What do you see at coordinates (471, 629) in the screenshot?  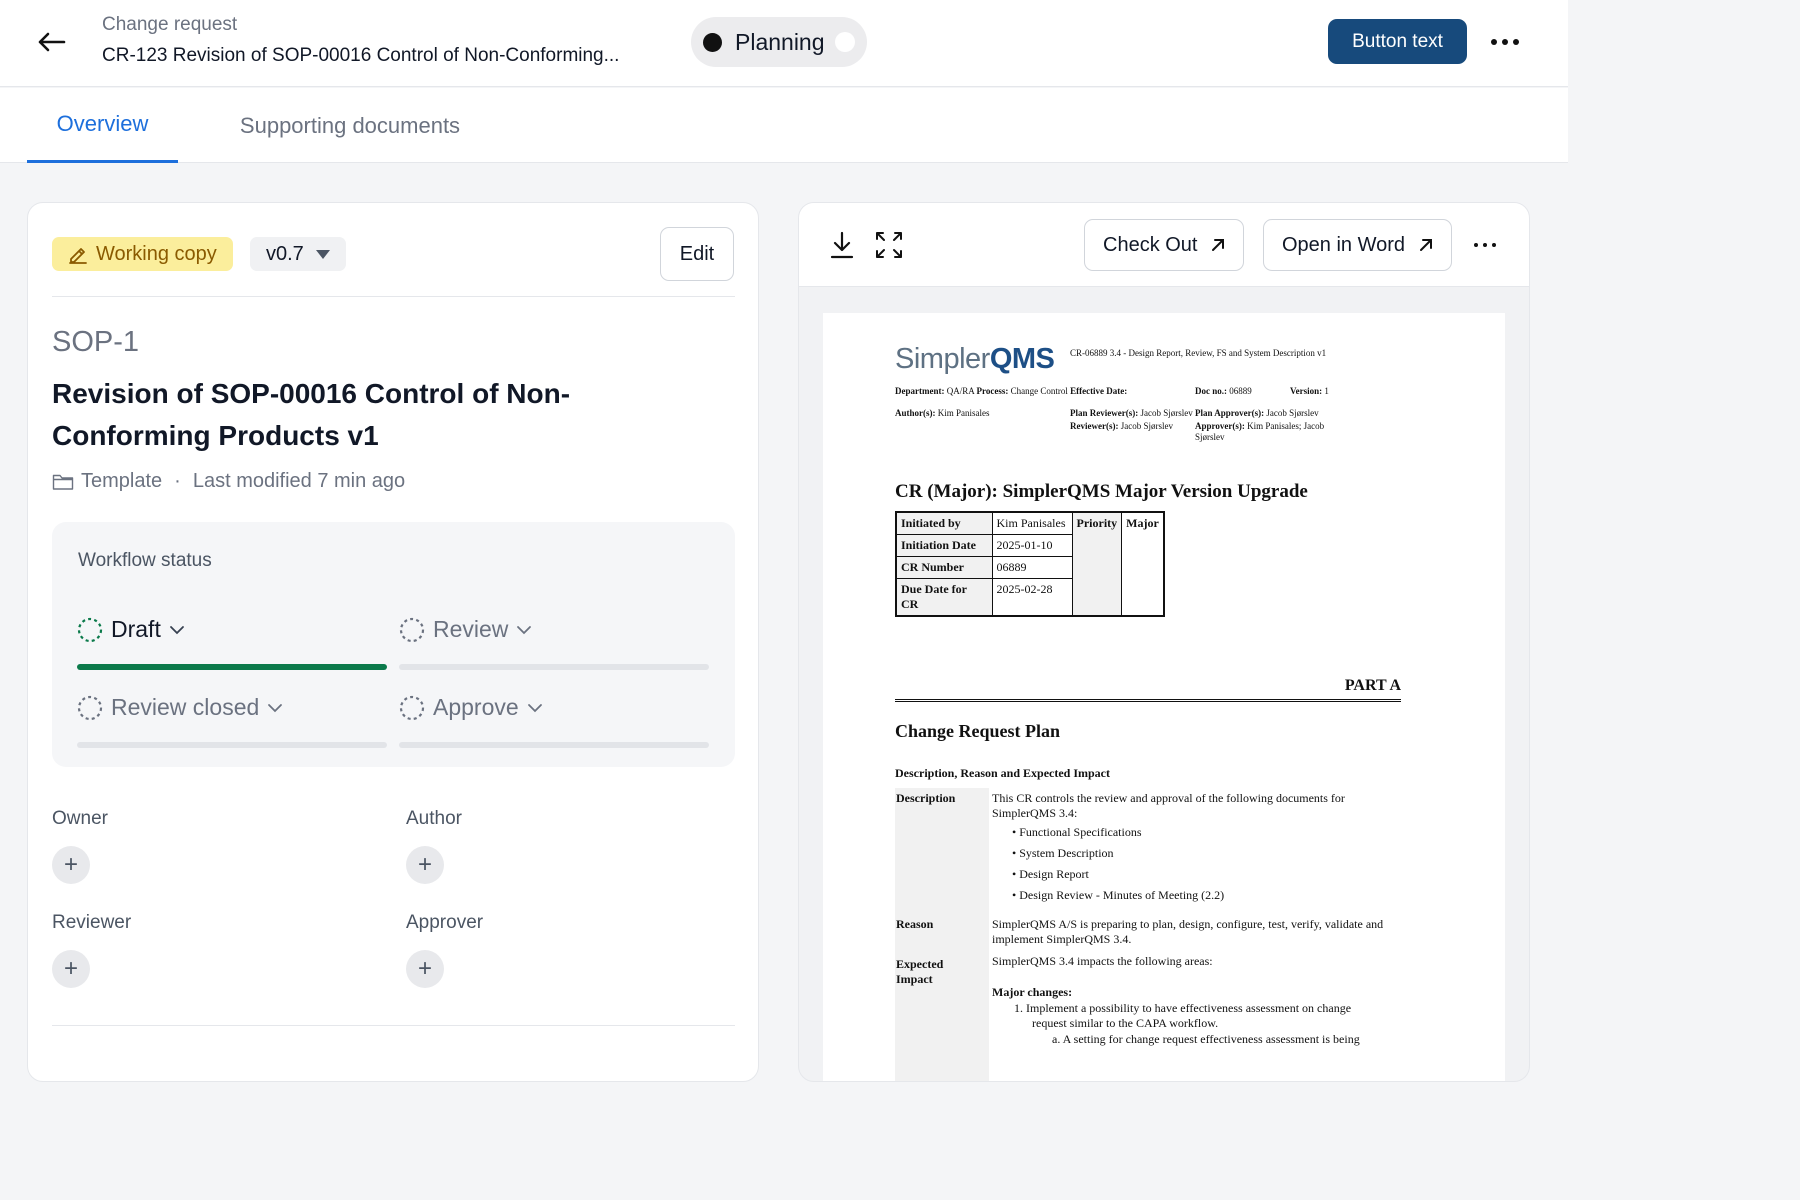 I see `workflow-step-label: Review` at bounding box center [471, 629].